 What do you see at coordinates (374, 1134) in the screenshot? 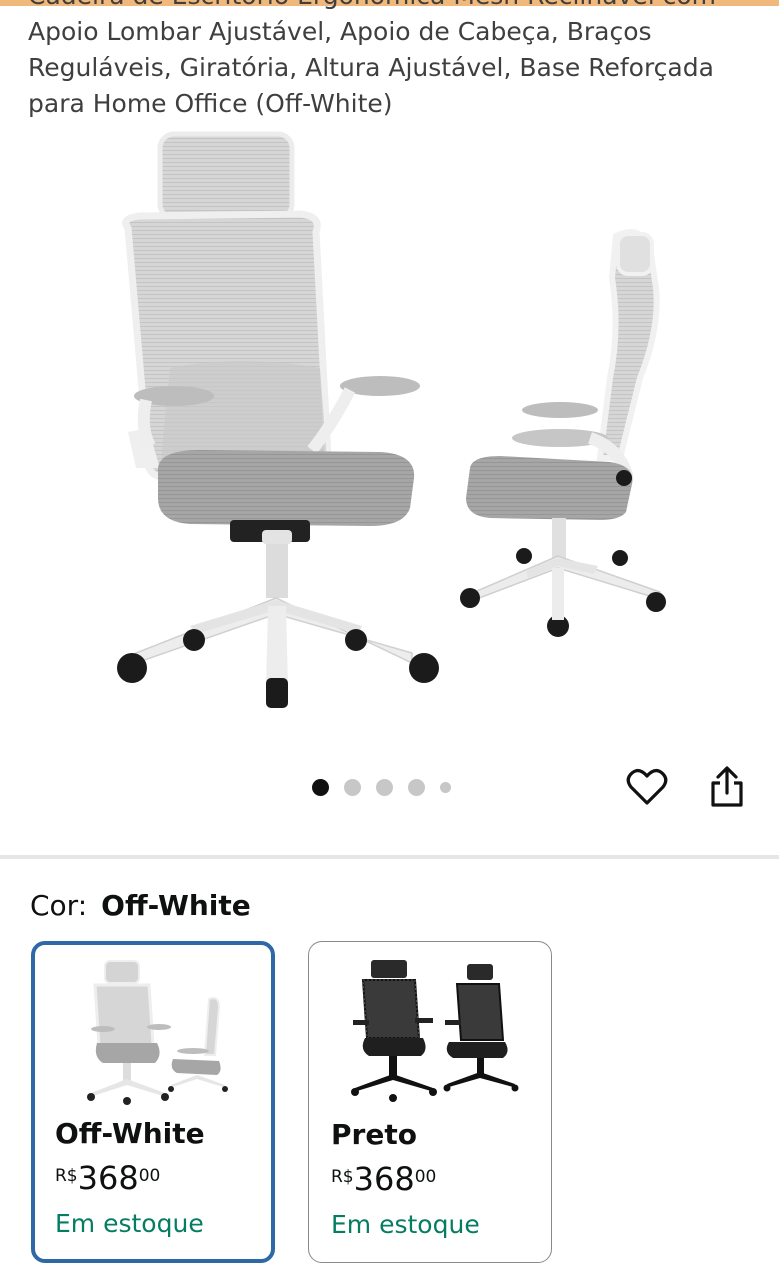
I see `color-option-name: Preto` at bounding box center [374, 1134].